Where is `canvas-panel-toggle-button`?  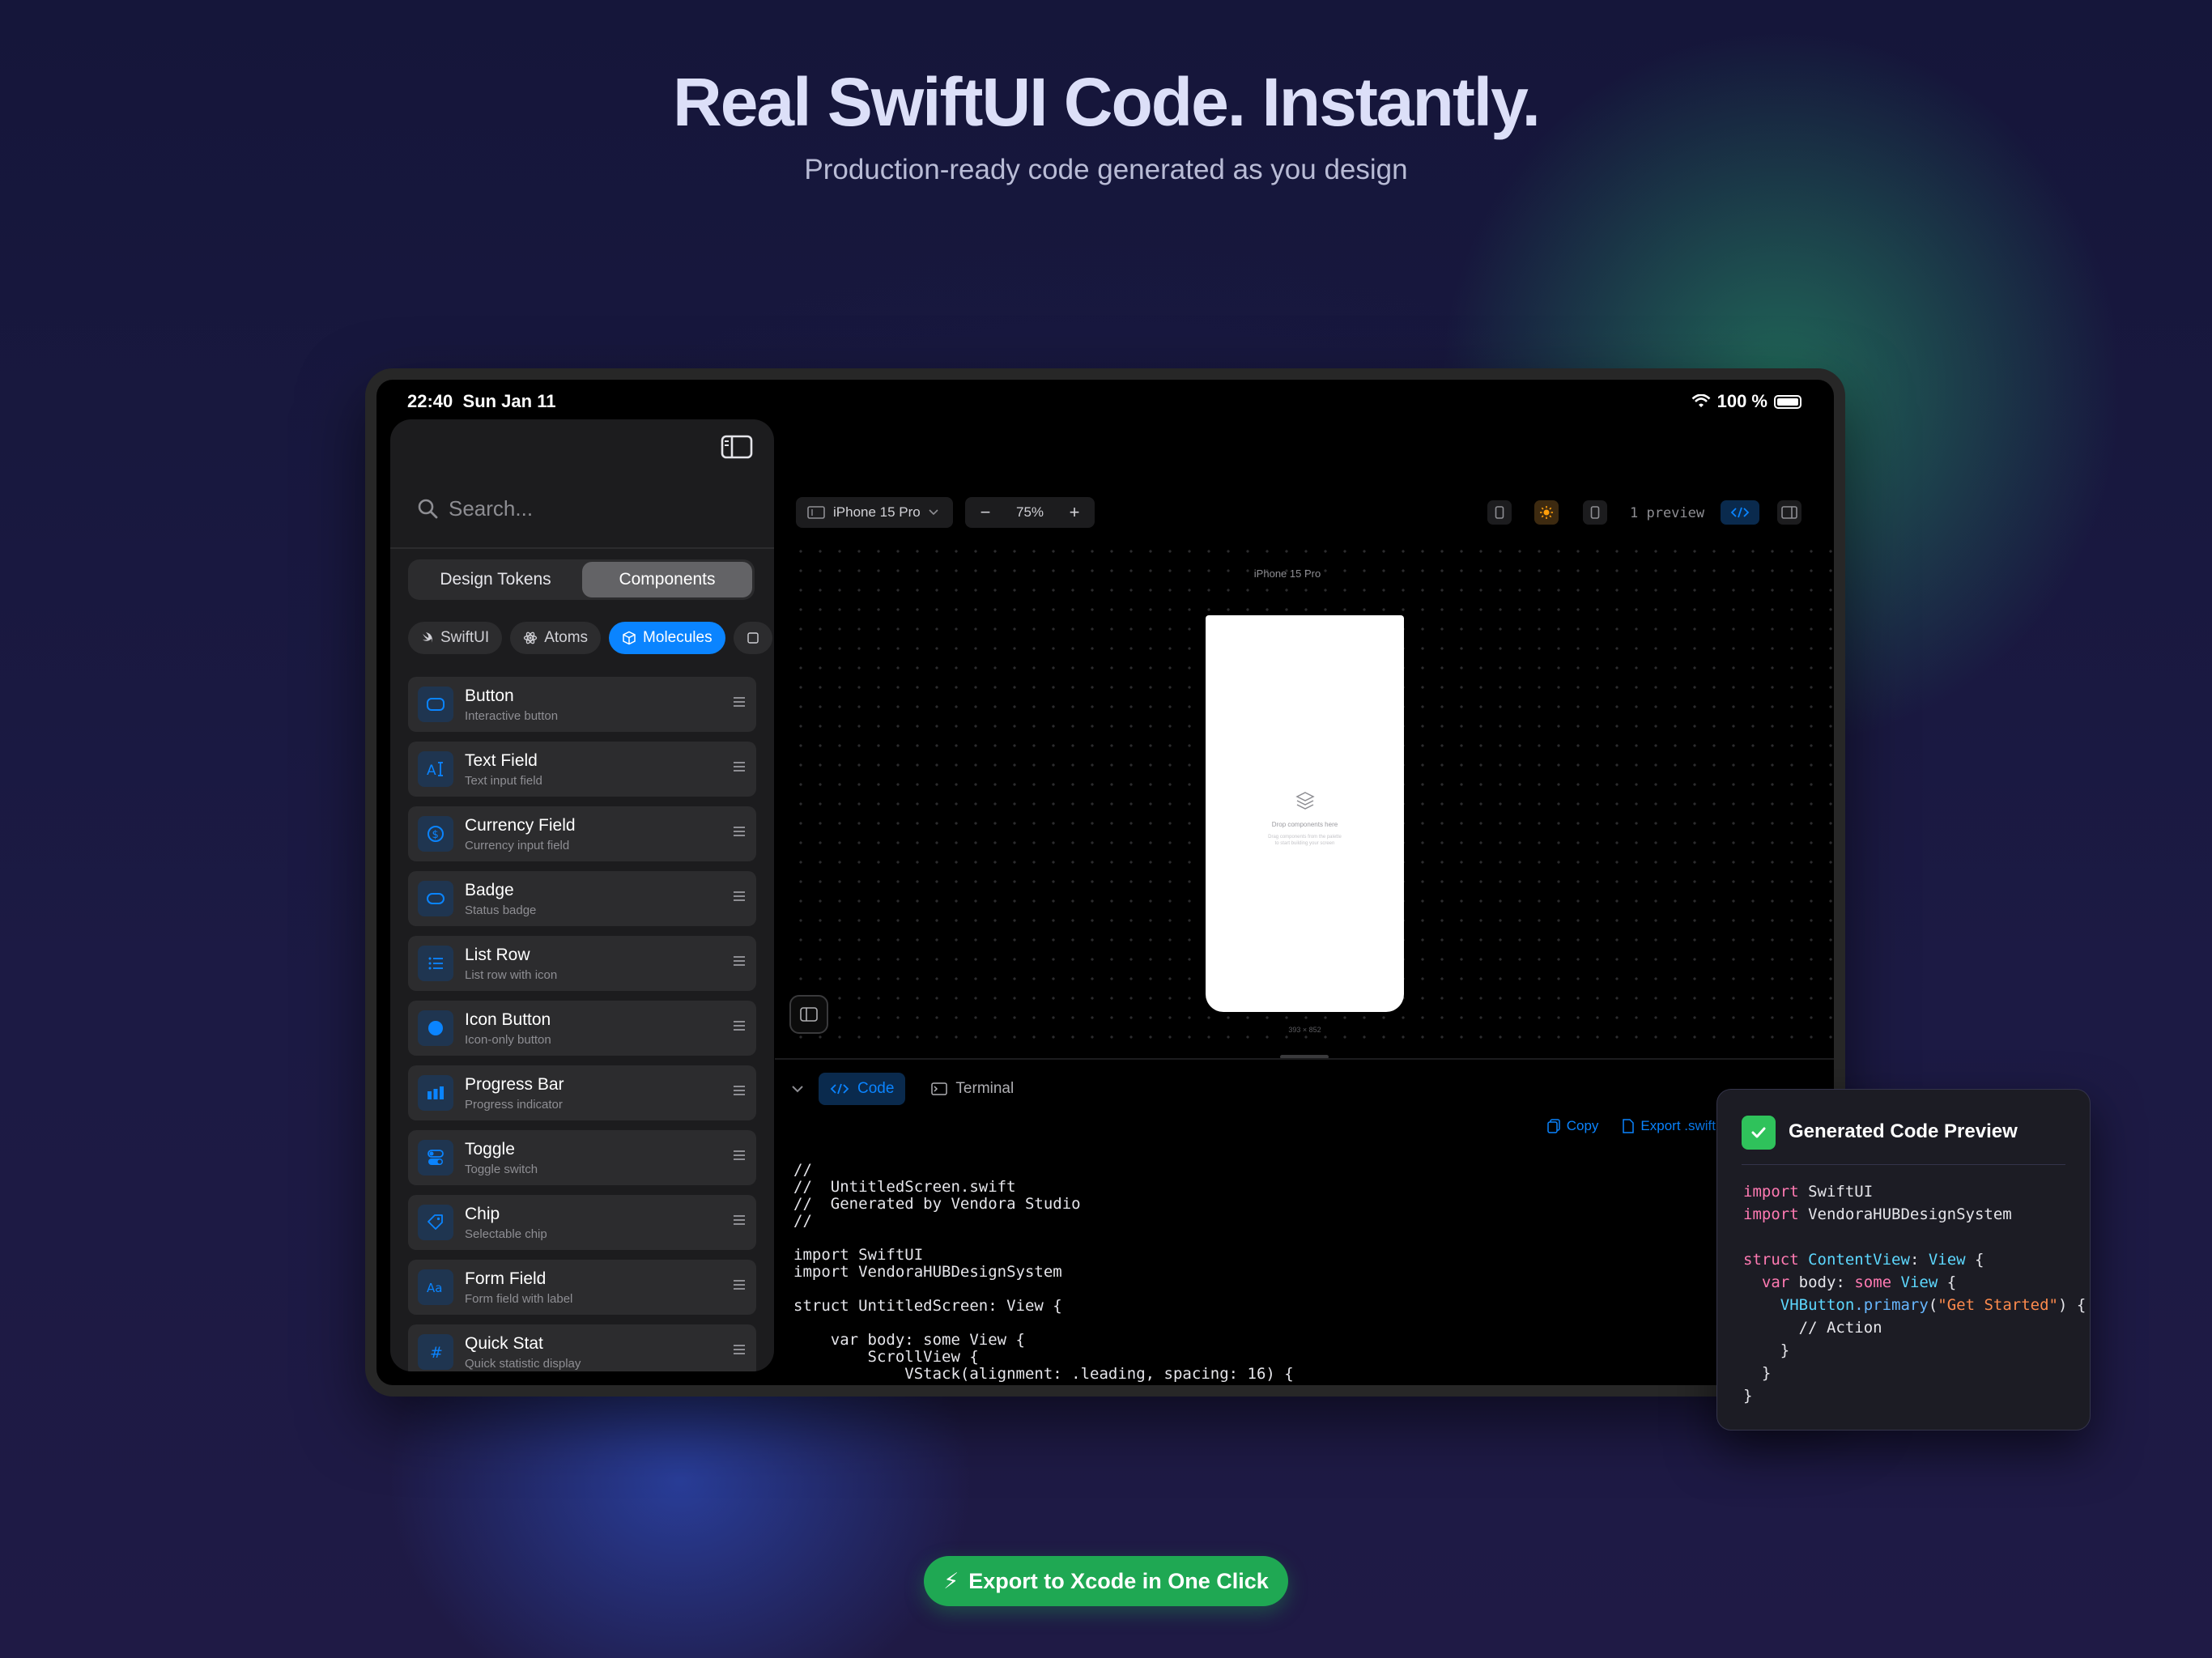
canvas-panel-toggle-button is located at coordinates (808, 1014).